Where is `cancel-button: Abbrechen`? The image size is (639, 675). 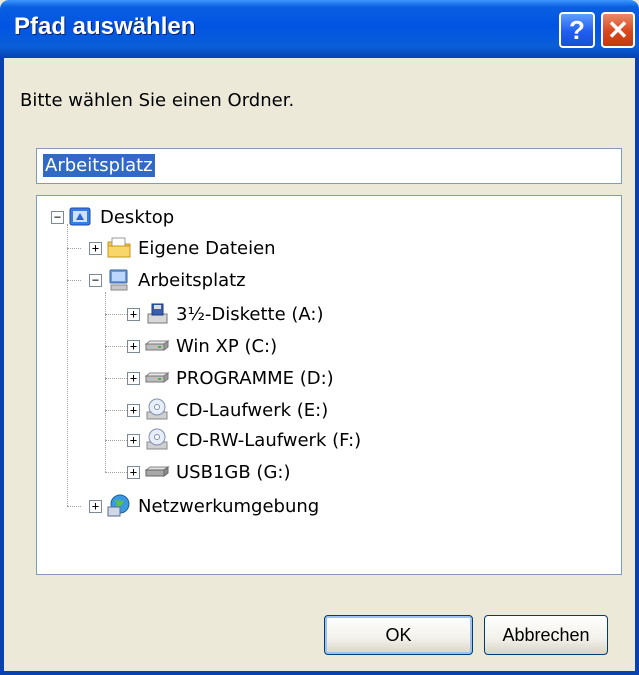
cancel-button: Abbrechen is located at coordinates (546, 635).